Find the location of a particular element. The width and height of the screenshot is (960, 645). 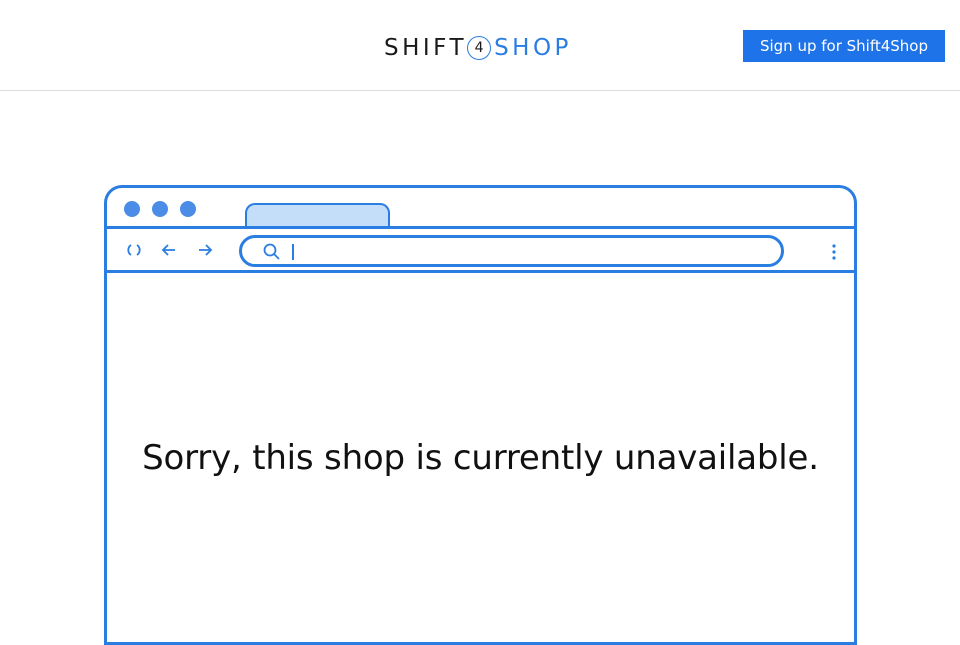

text-caret is located at coordinates (293, 252).